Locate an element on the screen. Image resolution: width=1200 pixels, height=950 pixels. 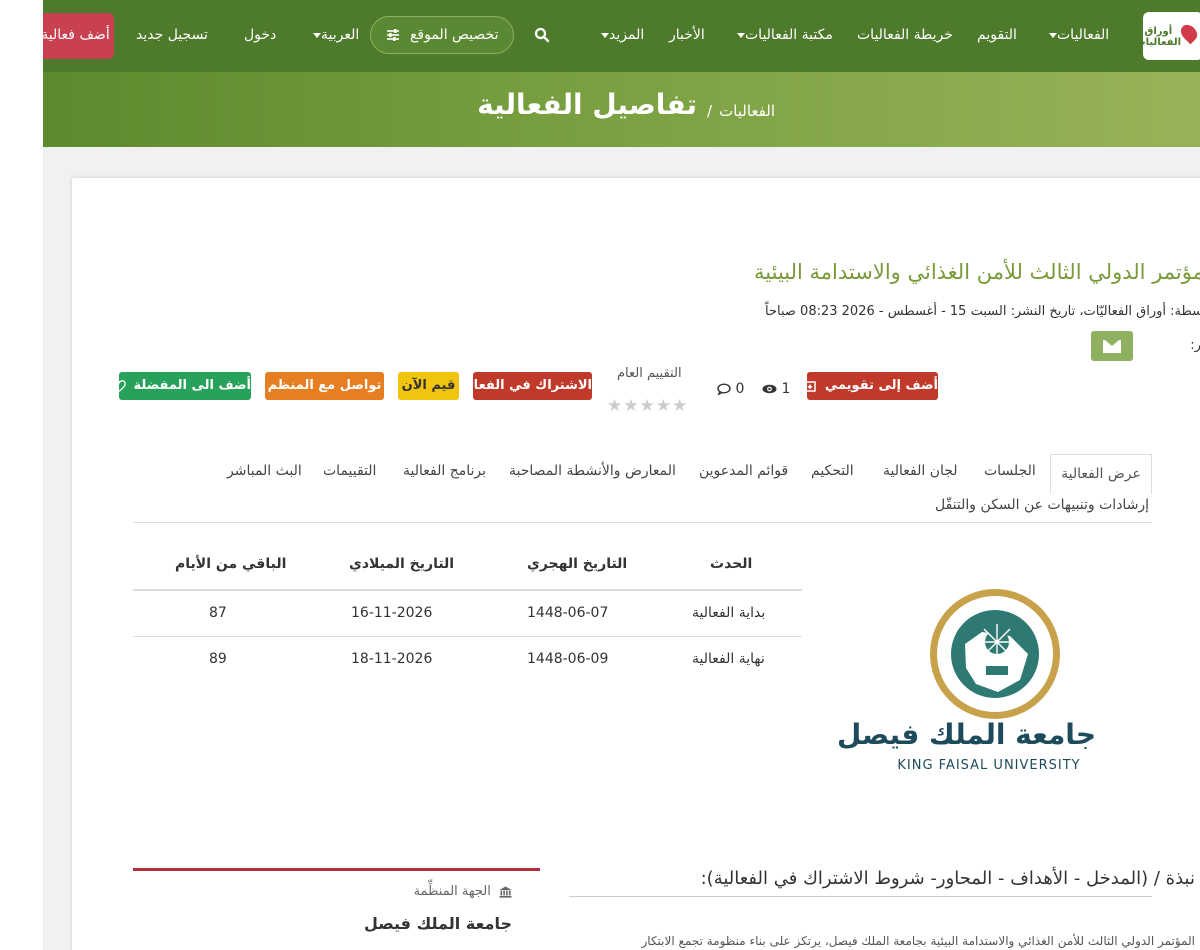
tab-review: التحكيم is located at coordinates (832, 471).